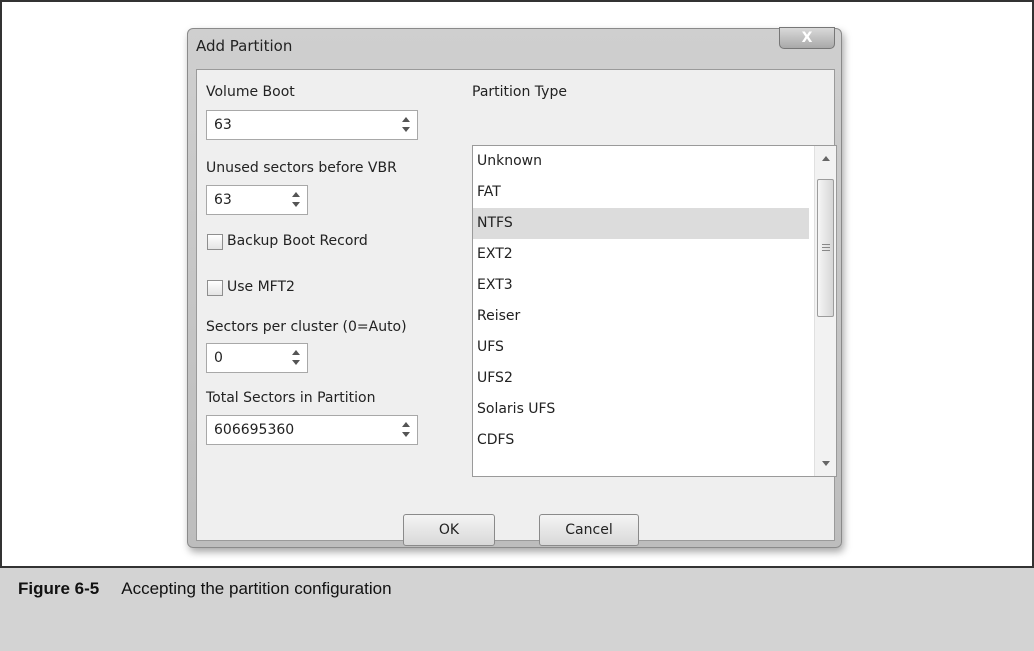 Image resolution: width=1034 pixels, height=651 pixels. What do you see at coordinates (826, 158) in the screenshot?
I see `scroll-up-arrow-icon` at bounding box center [826, 158].